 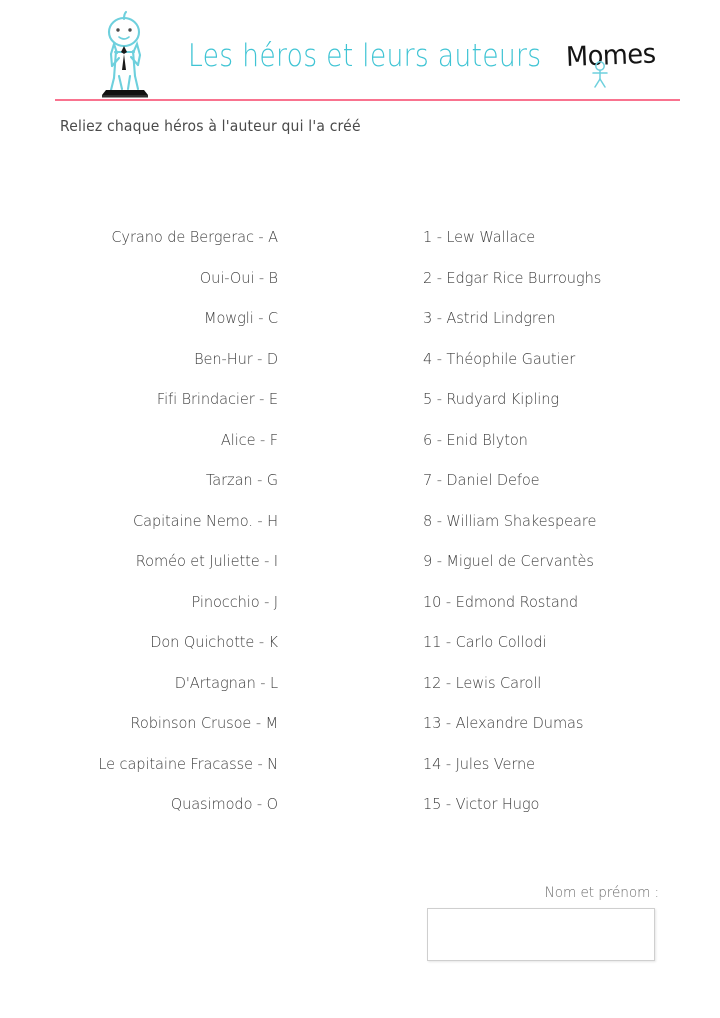 I want to click on name-field-box, so click(x=541, y=934).